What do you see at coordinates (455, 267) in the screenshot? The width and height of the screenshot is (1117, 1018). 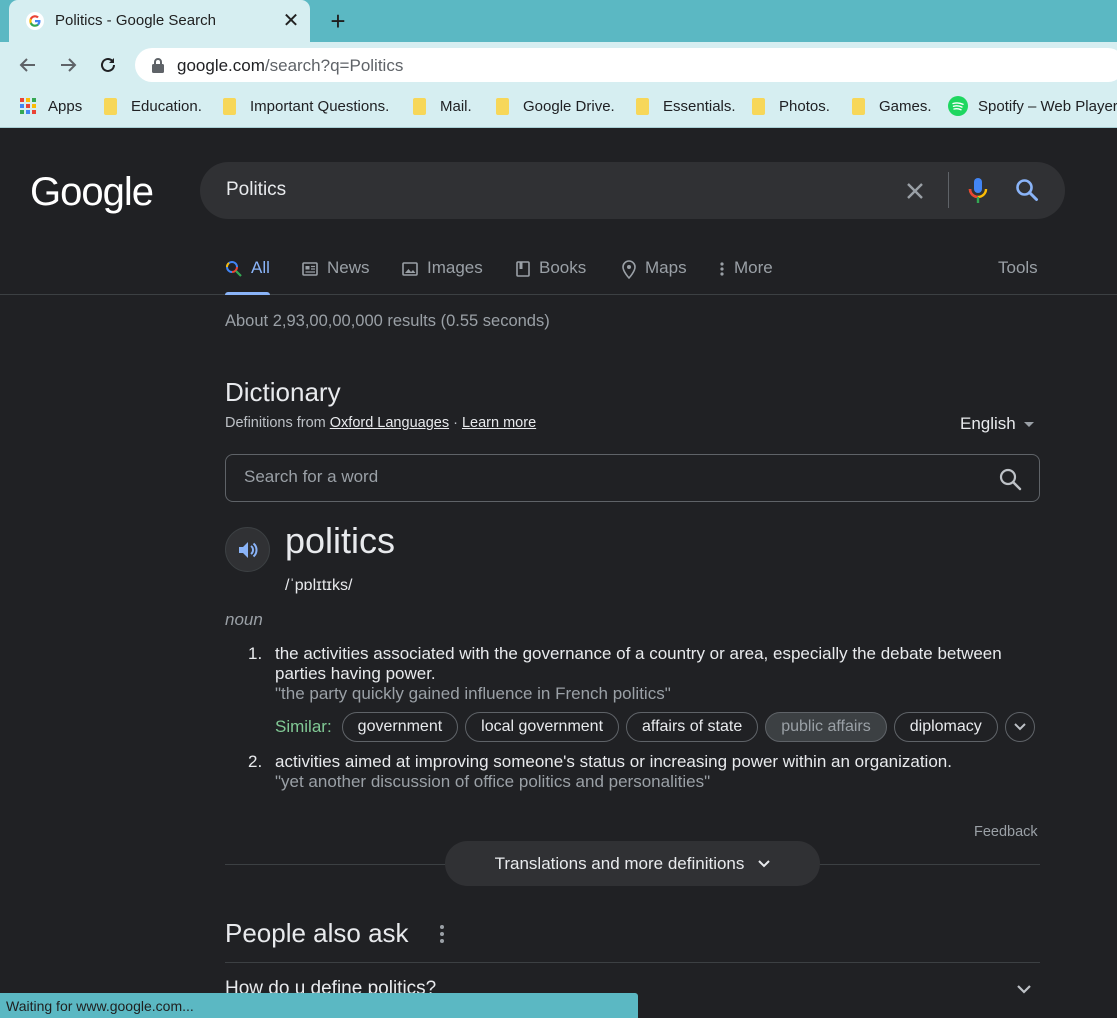 I see `tab-label: Images` at bounding box center [455, 267].